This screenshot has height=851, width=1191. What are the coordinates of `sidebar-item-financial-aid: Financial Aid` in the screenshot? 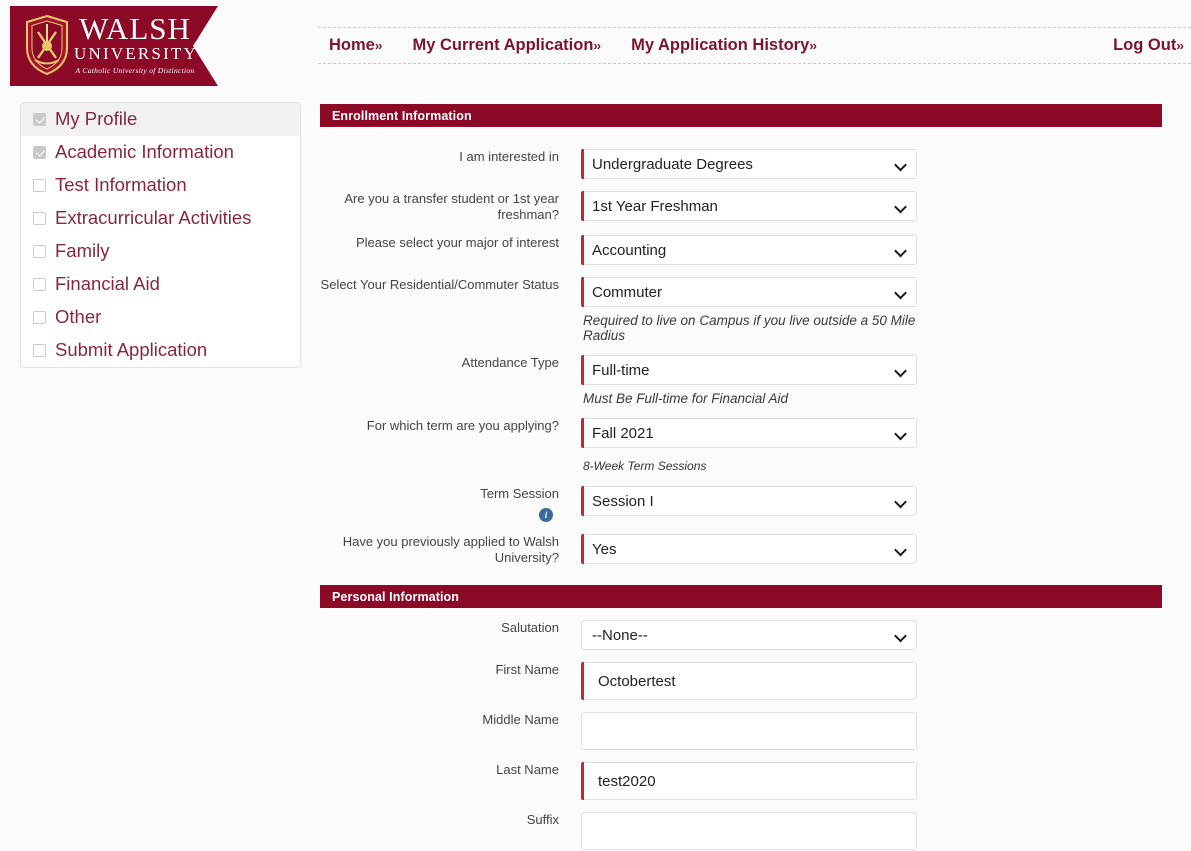 It's located at (160, 284).